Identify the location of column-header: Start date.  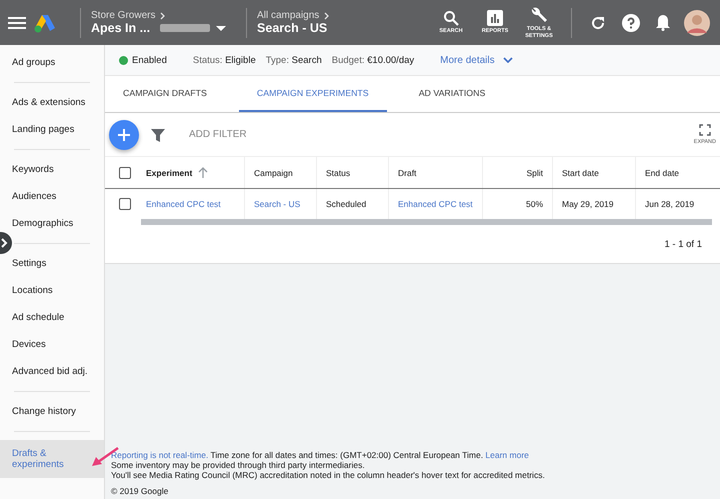
(580, 173).